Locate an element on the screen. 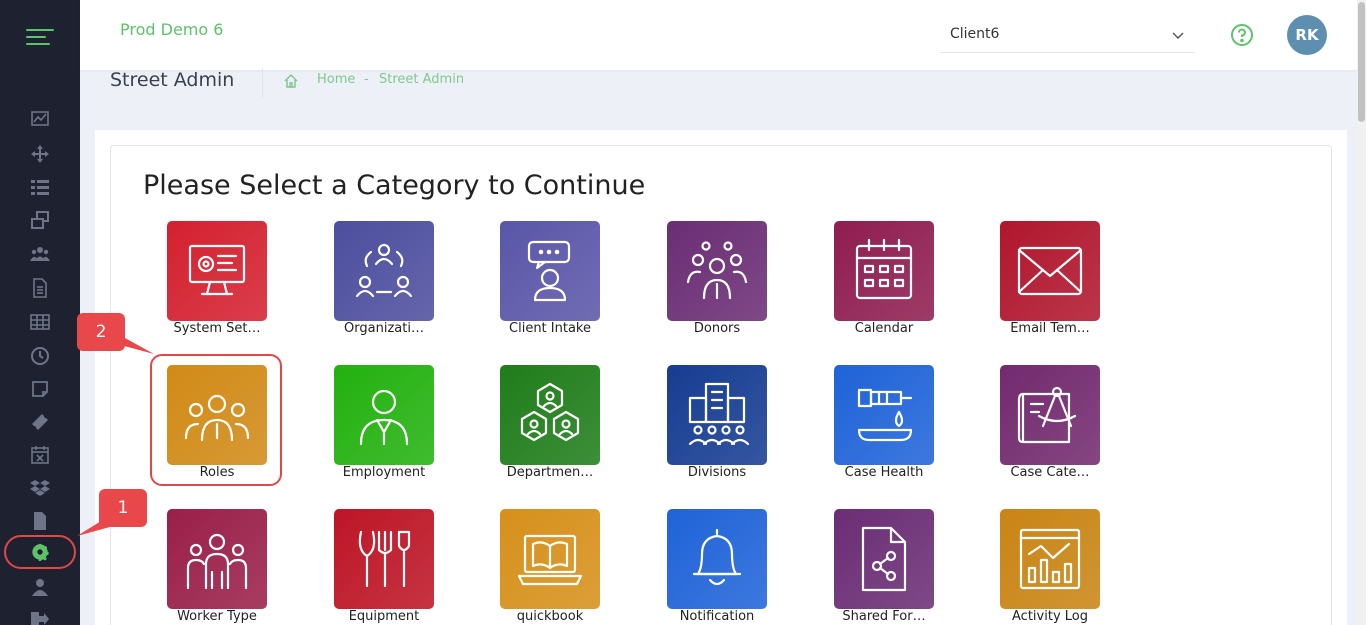 Image resolution: width=1366 pixels, height=625 pixels. computer-settings-icon is located at coordinates (217, 270).